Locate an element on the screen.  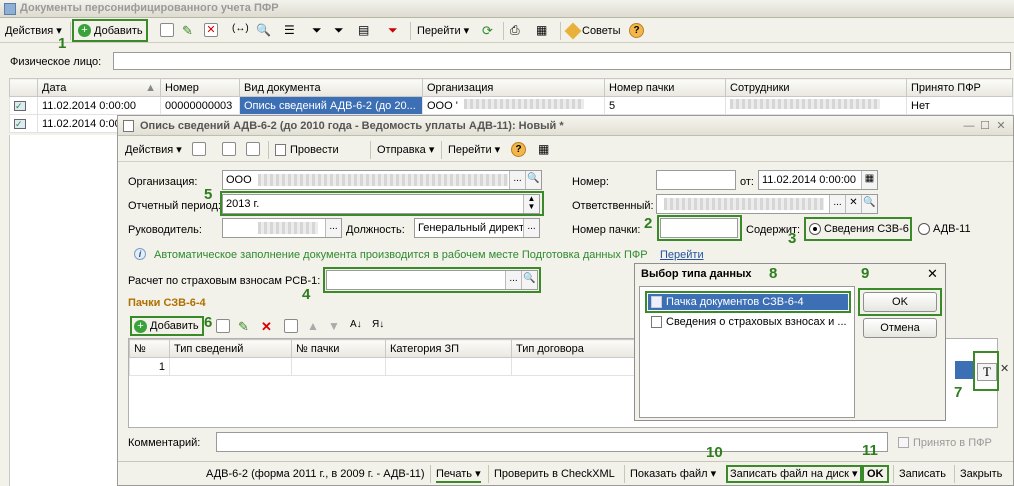
grid-save-icon is located at coordinates (291, 326).